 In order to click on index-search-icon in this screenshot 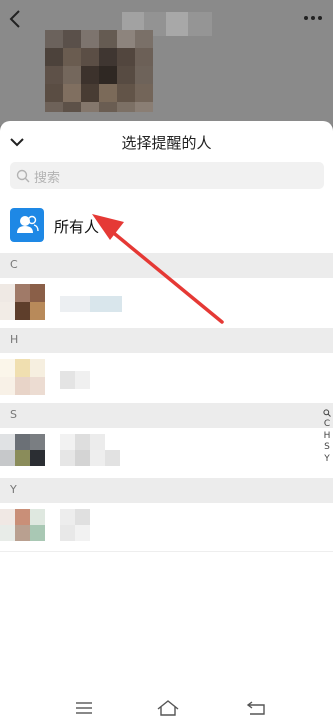, I will do `click(327, 413)`.